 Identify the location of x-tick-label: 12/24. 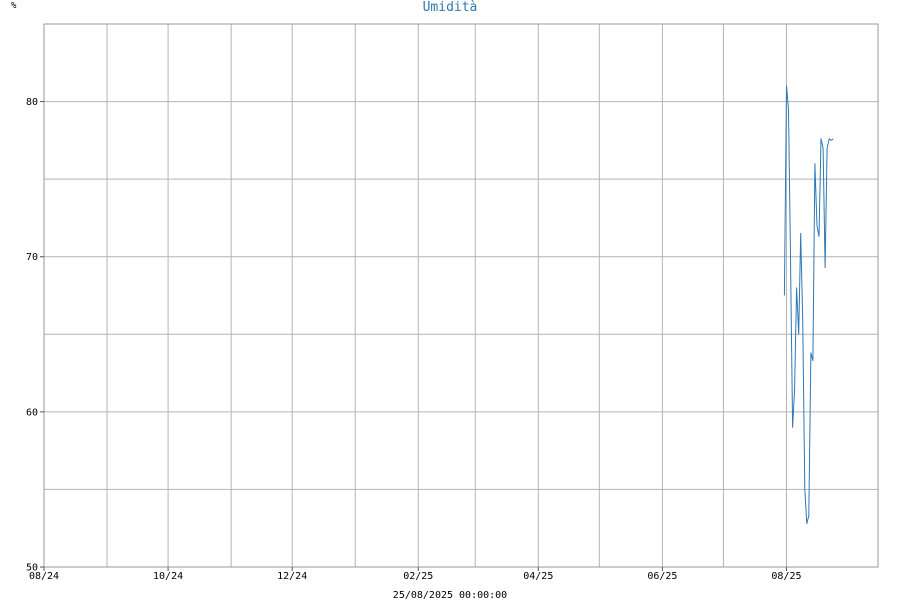
(292, 576).